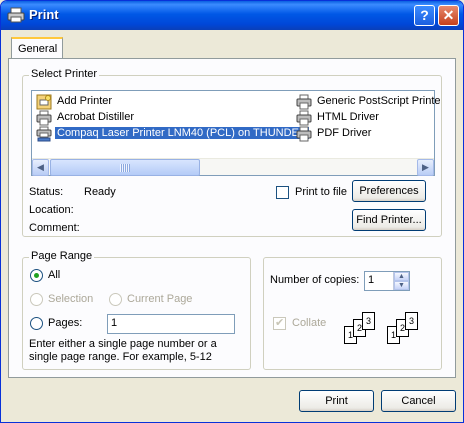 The width and height of the screenshot is (464, 423). I want to click on location-label: Location:, so click(51, 210).